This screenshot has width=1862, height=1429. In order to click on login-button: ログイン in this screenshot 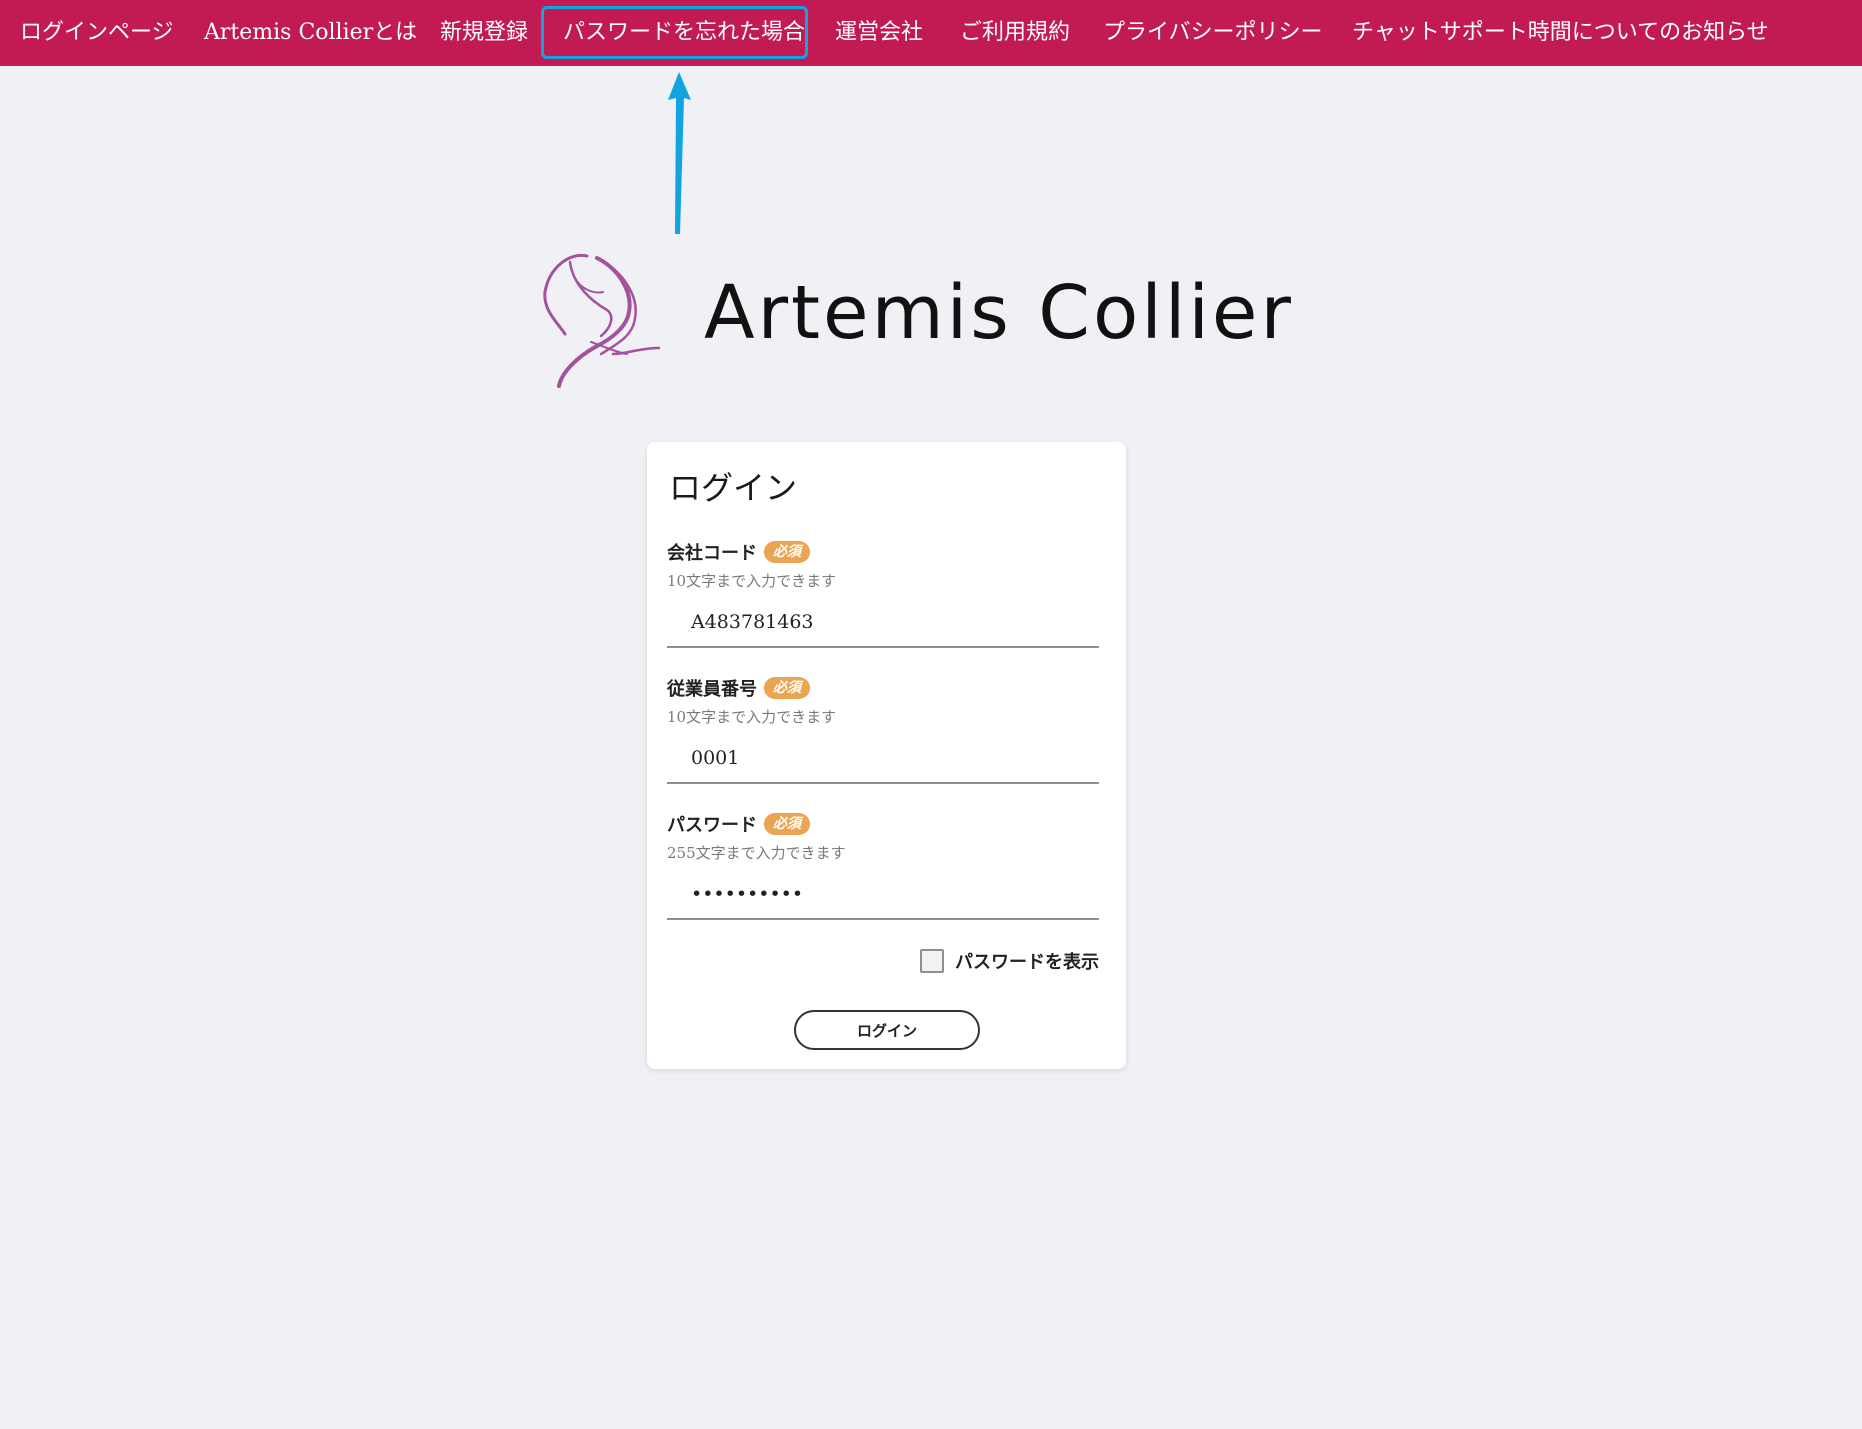, I will do `click(887, 1030)`.